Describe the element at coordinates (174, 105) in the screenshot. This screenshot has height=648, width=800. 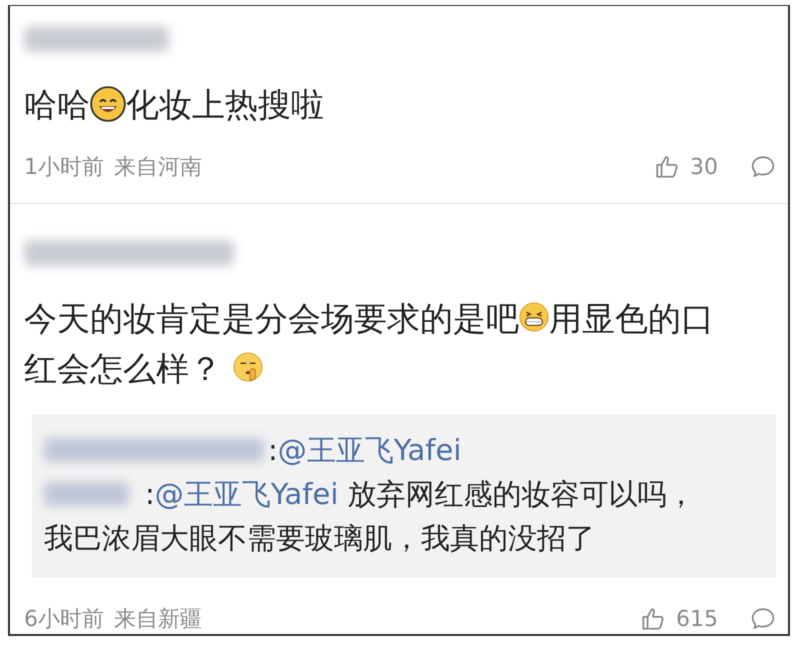
I see `comment-text: 哈哈 化妆上热搜啦` at that location.